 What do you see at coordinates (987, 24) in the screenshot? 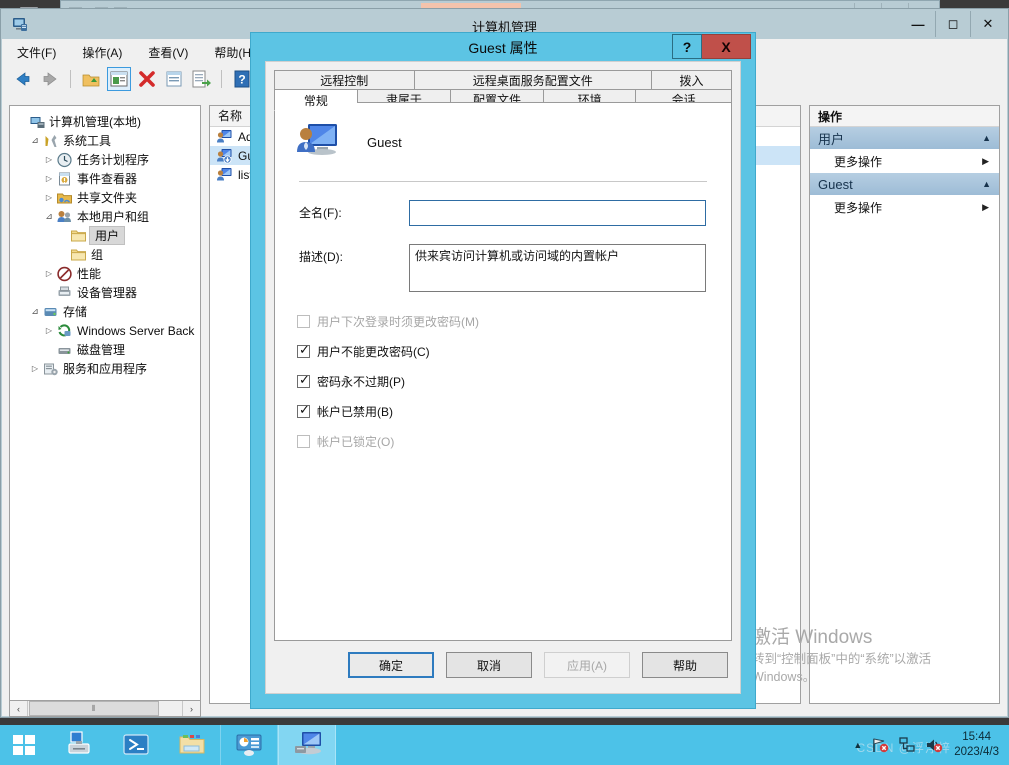
I see `close-button: ✕` at bounding box center [987, 24].